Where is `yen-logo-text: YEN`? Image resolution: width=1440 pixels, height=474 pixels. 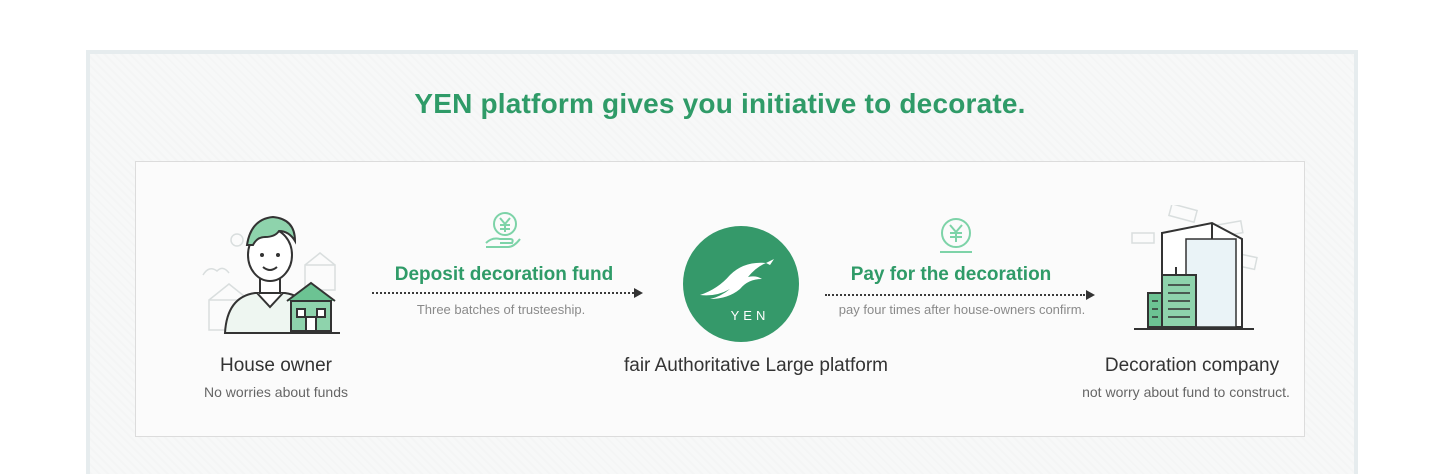 yen-logo-text: YEN is located at coordinates (750, 315).